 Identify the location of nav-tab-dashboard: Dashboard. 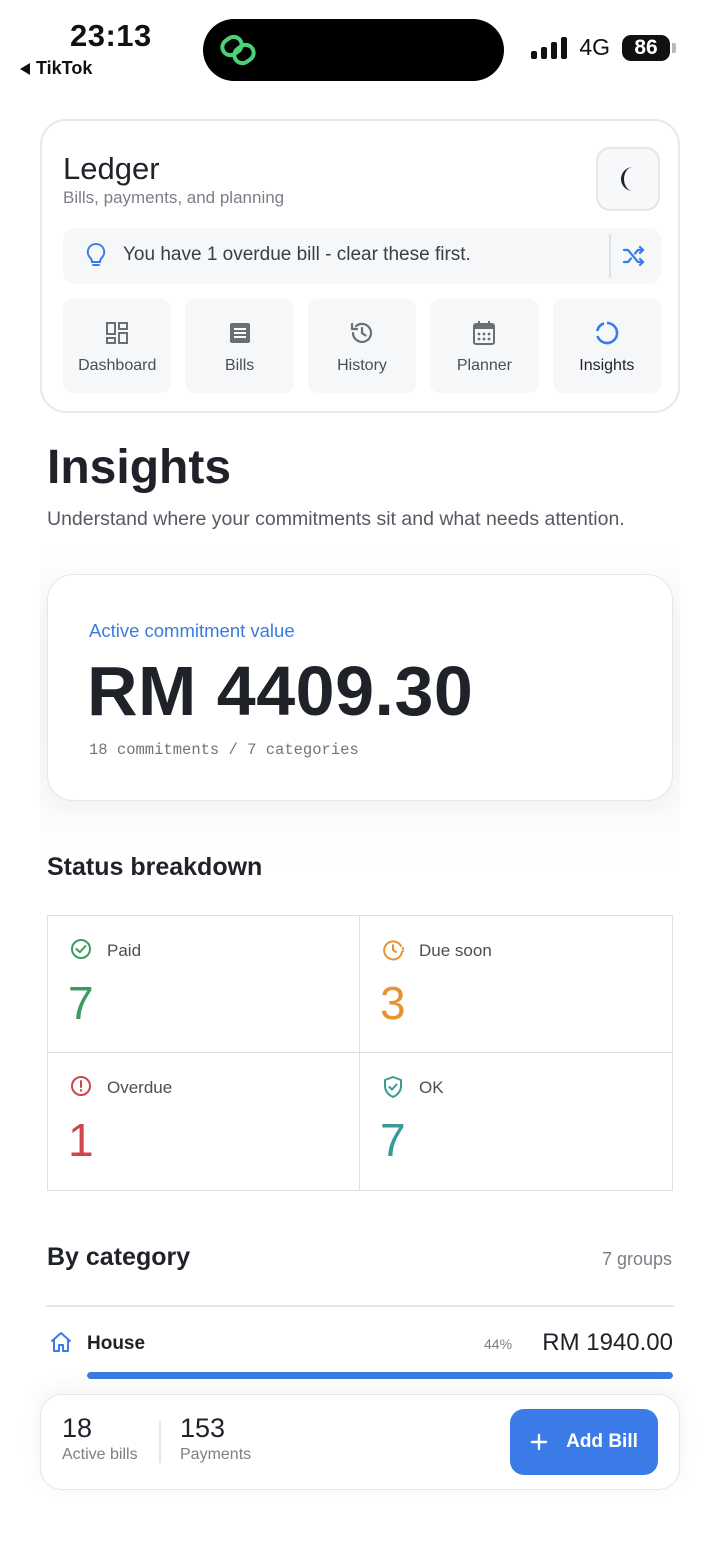
(117, 346).